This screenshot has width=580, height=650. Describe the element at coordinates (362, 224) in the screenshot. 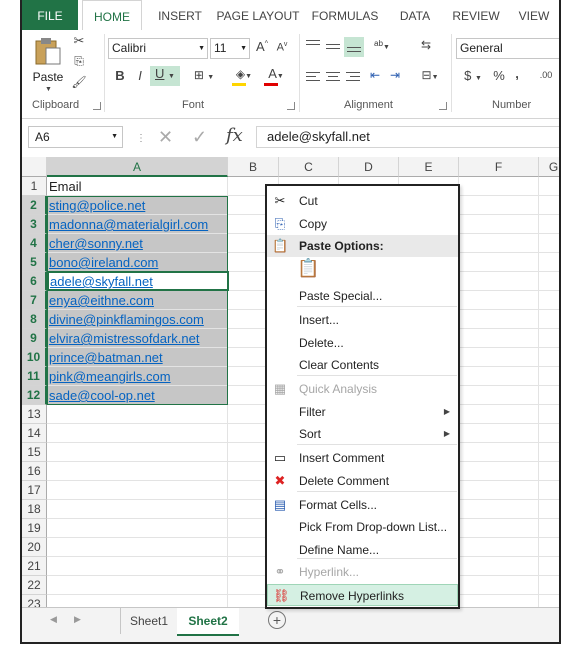

I see `menu-item-copy: ⎘ Copy` at that location.